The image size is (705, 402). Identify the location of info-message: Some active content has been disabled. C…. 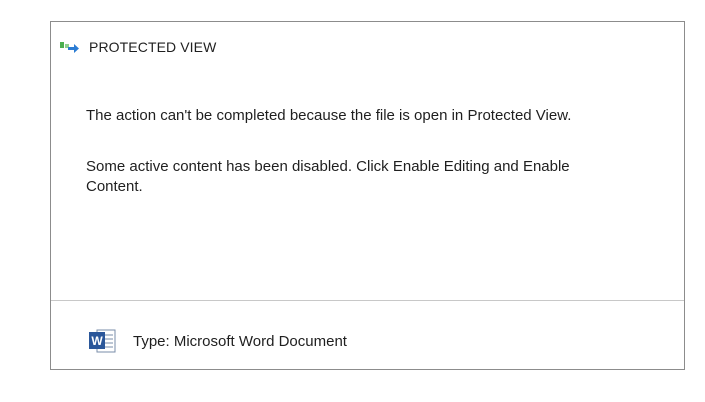
(328, 176).